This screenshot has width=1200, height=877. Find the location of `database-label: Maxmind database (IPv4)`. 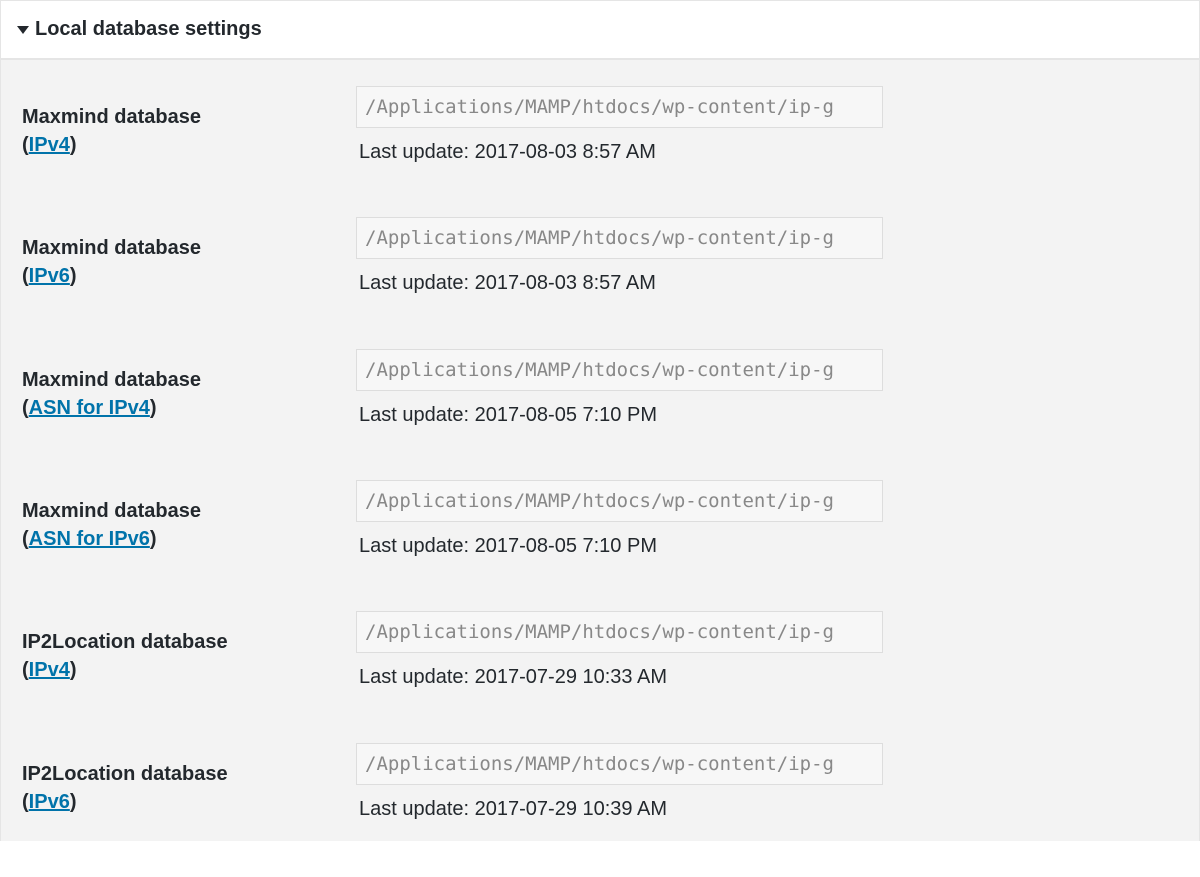

database-label: Maxmind database (IPv4) is located at coordinates (111, 131).